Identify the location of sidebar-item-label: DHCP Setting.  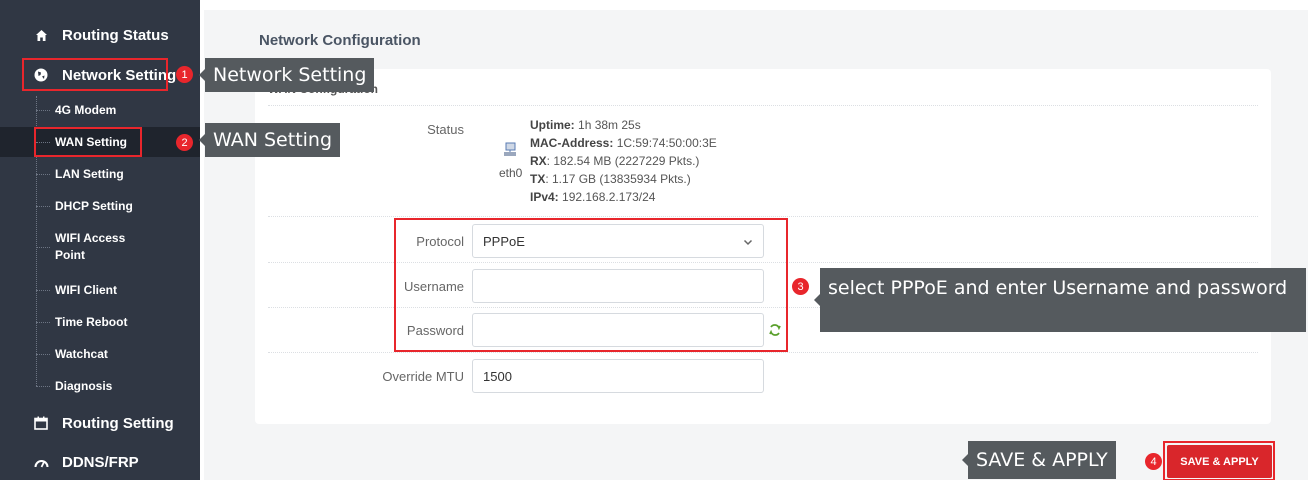
(94, 206).